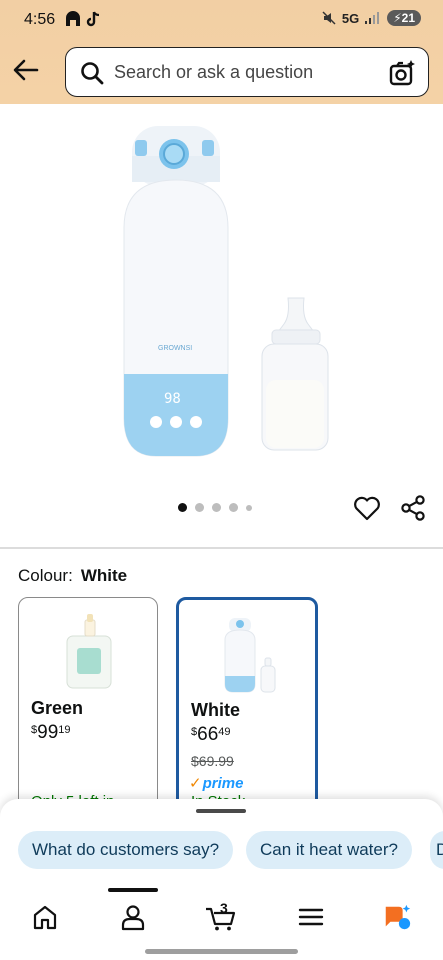 The height and width of the screenshot is (960, 443). Describe the element at coordinates (208, 734) in the screenshot. I see `price-whole: 66` at that location.